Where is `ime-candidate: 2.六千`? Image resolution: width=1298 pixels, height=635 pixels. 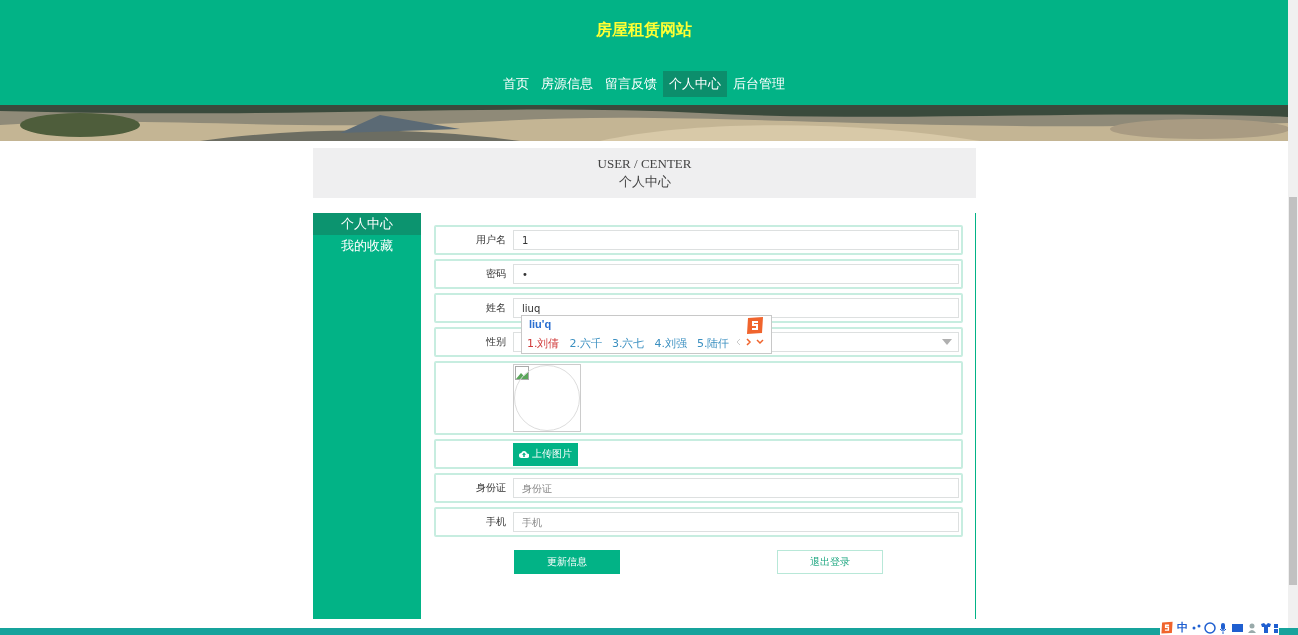 ime-candidate: 2.六千 is located at coordinates (585, 343).